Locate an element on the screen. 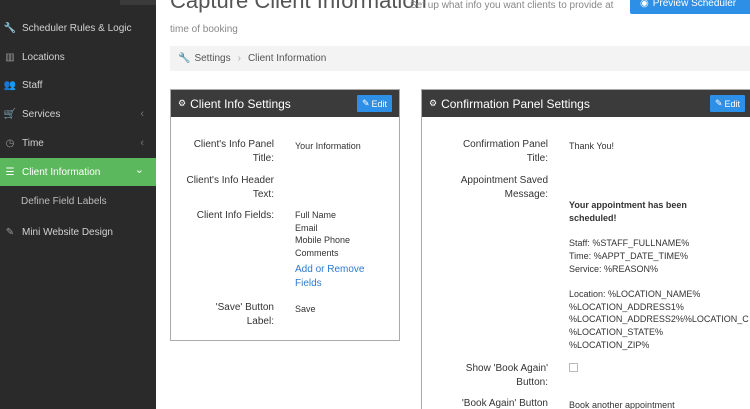 This screenshot has width=750, height=409. sidebar-item-label: Mini Website Design is located at coordinates (67, 232).